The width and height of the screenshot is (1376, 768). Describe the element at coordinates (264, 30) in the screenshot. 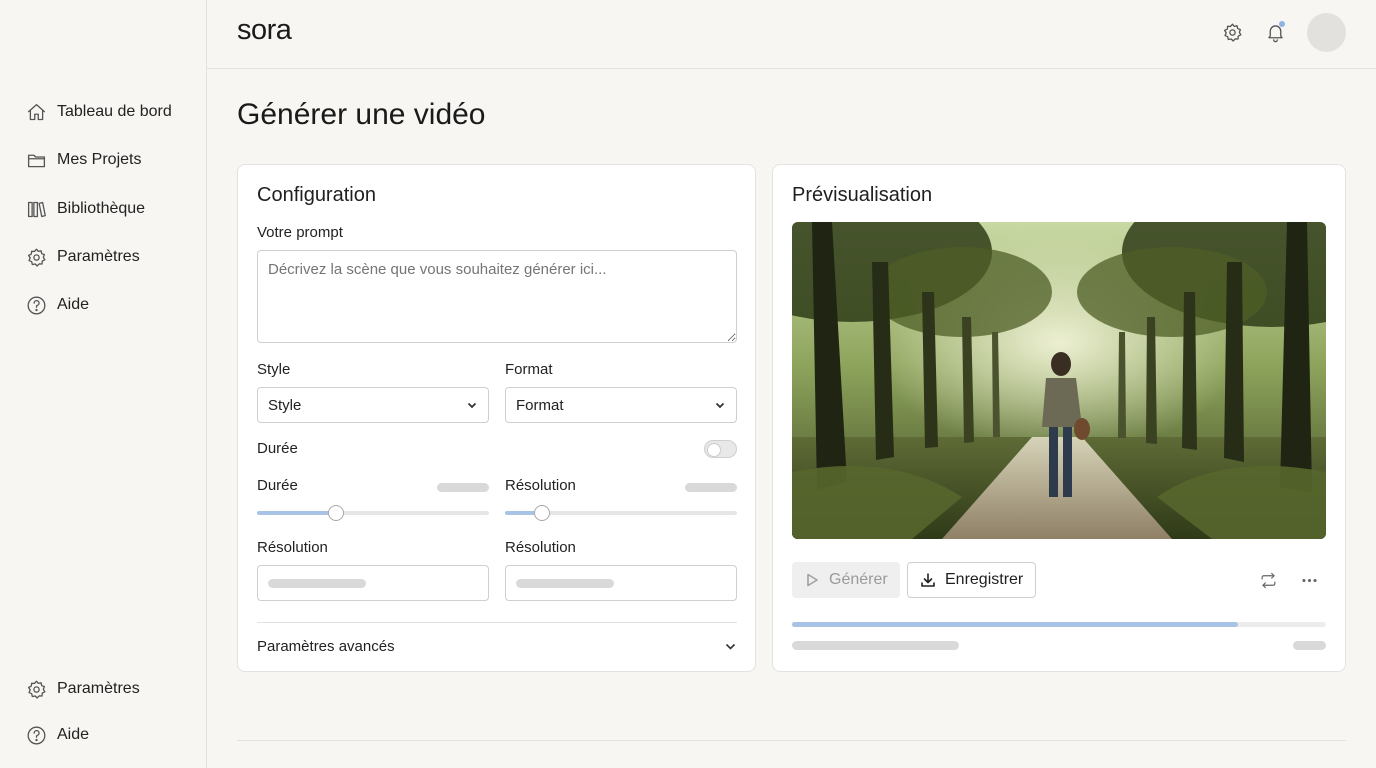

I see `app-logo: sora` at that location.